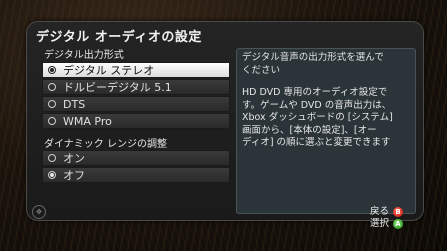 The image size is (447, 251). I want to click on option-label: ドルビーデジタル 5.1, so click(117, 87).